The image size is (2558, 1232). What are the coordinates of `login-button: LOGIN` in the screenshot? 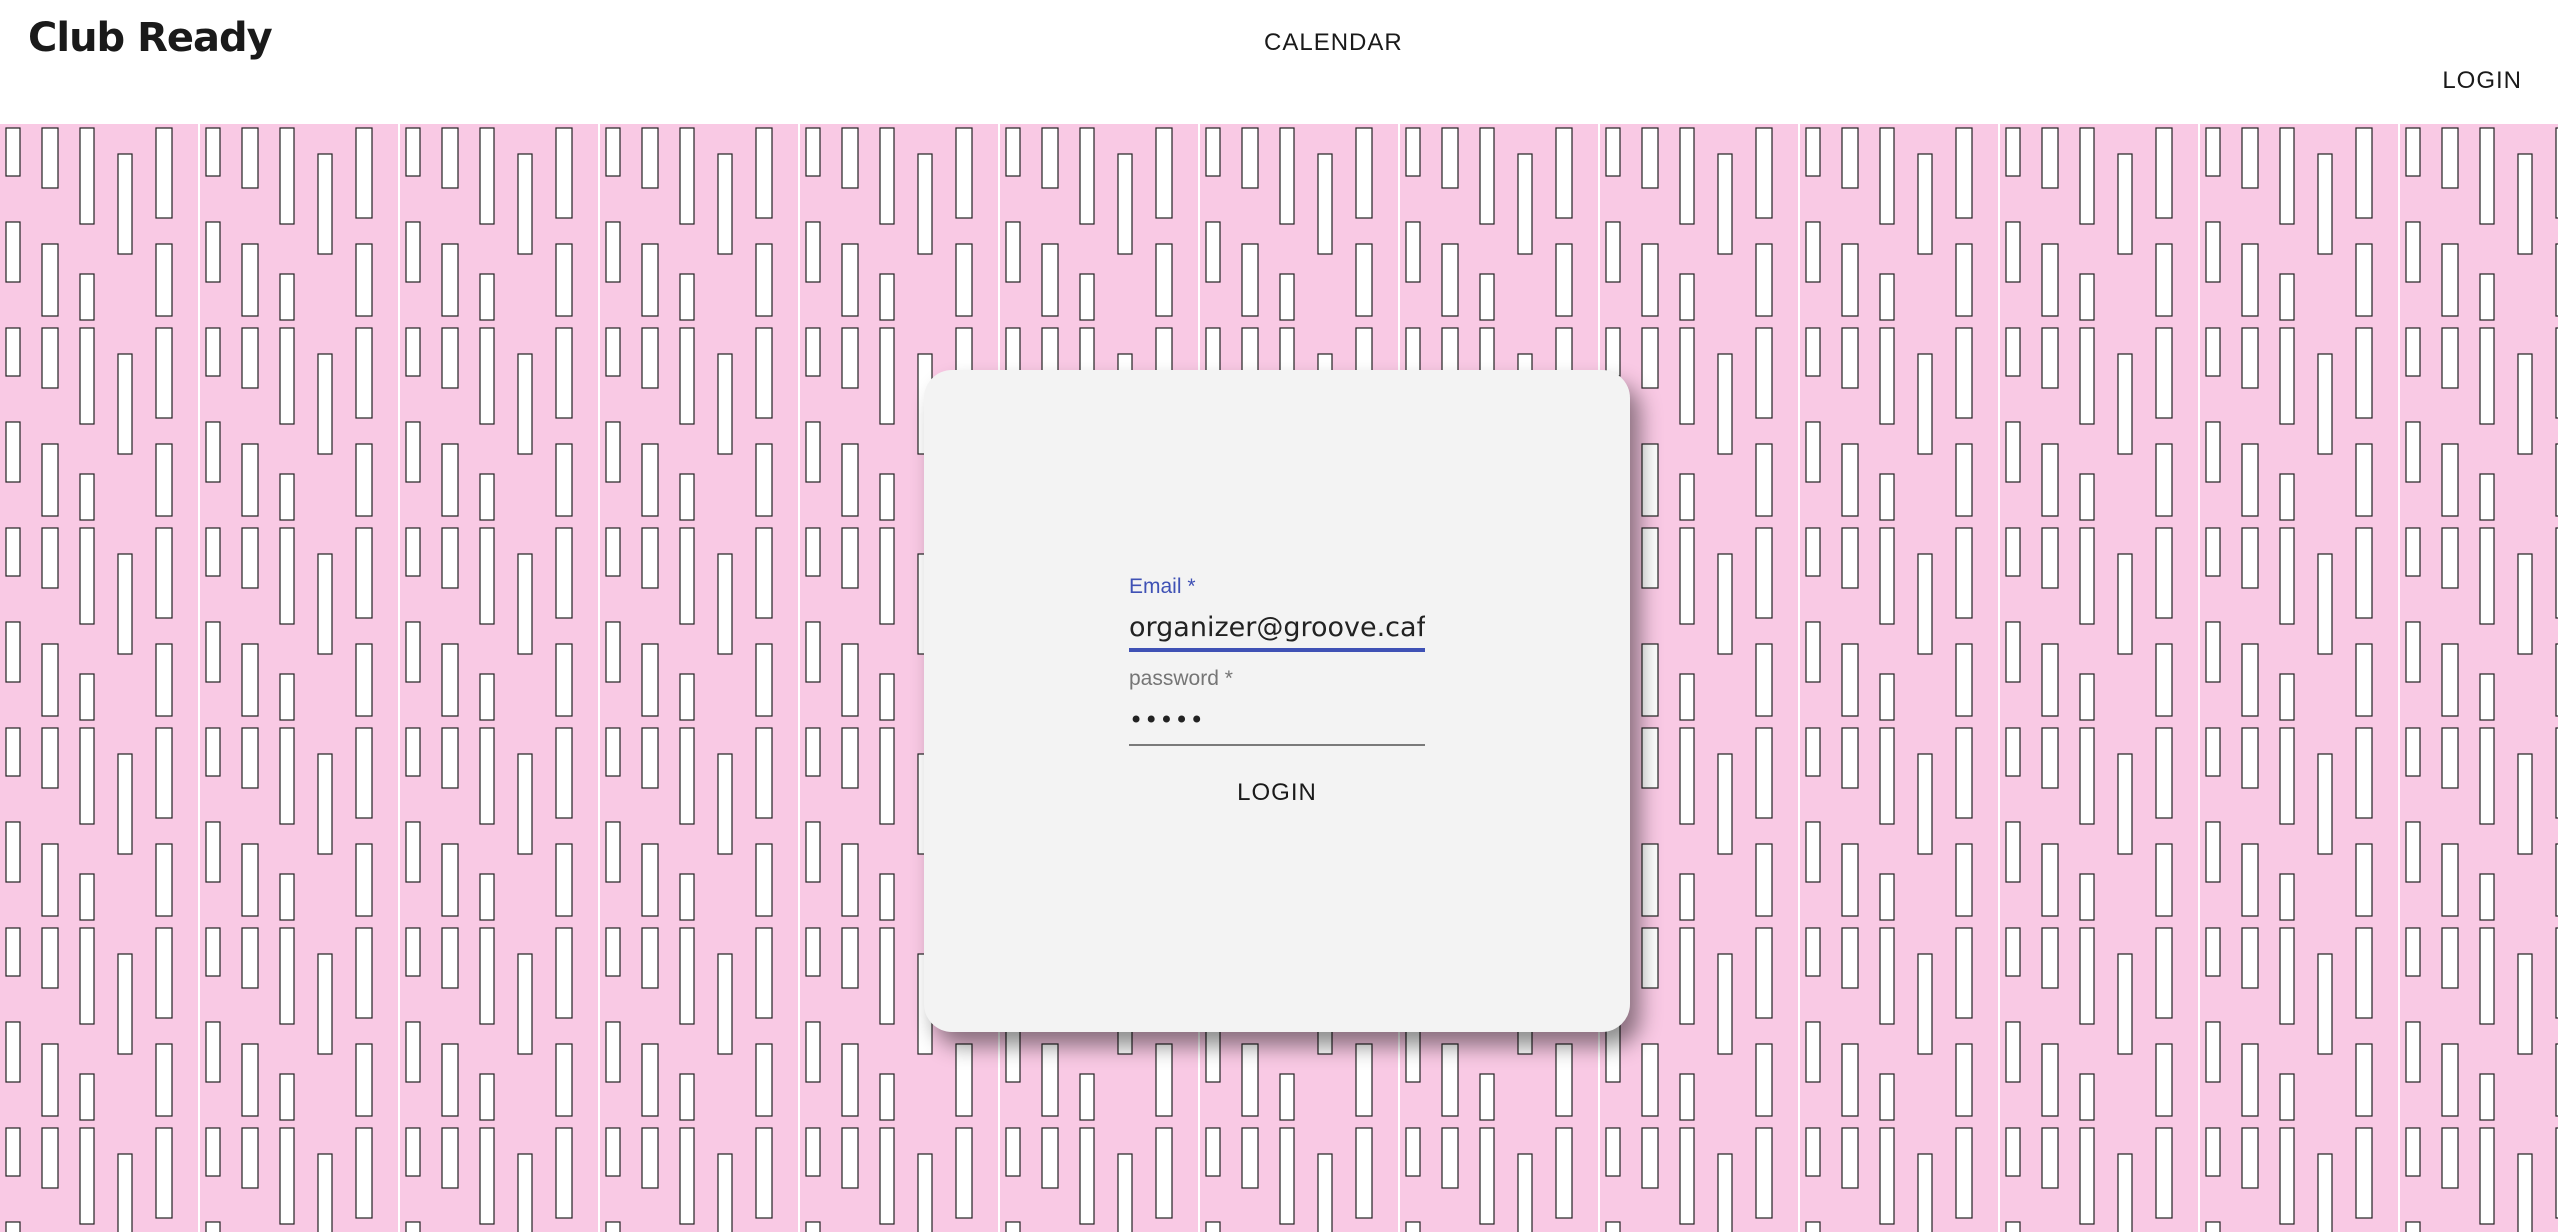 It's located at (1277, 792).